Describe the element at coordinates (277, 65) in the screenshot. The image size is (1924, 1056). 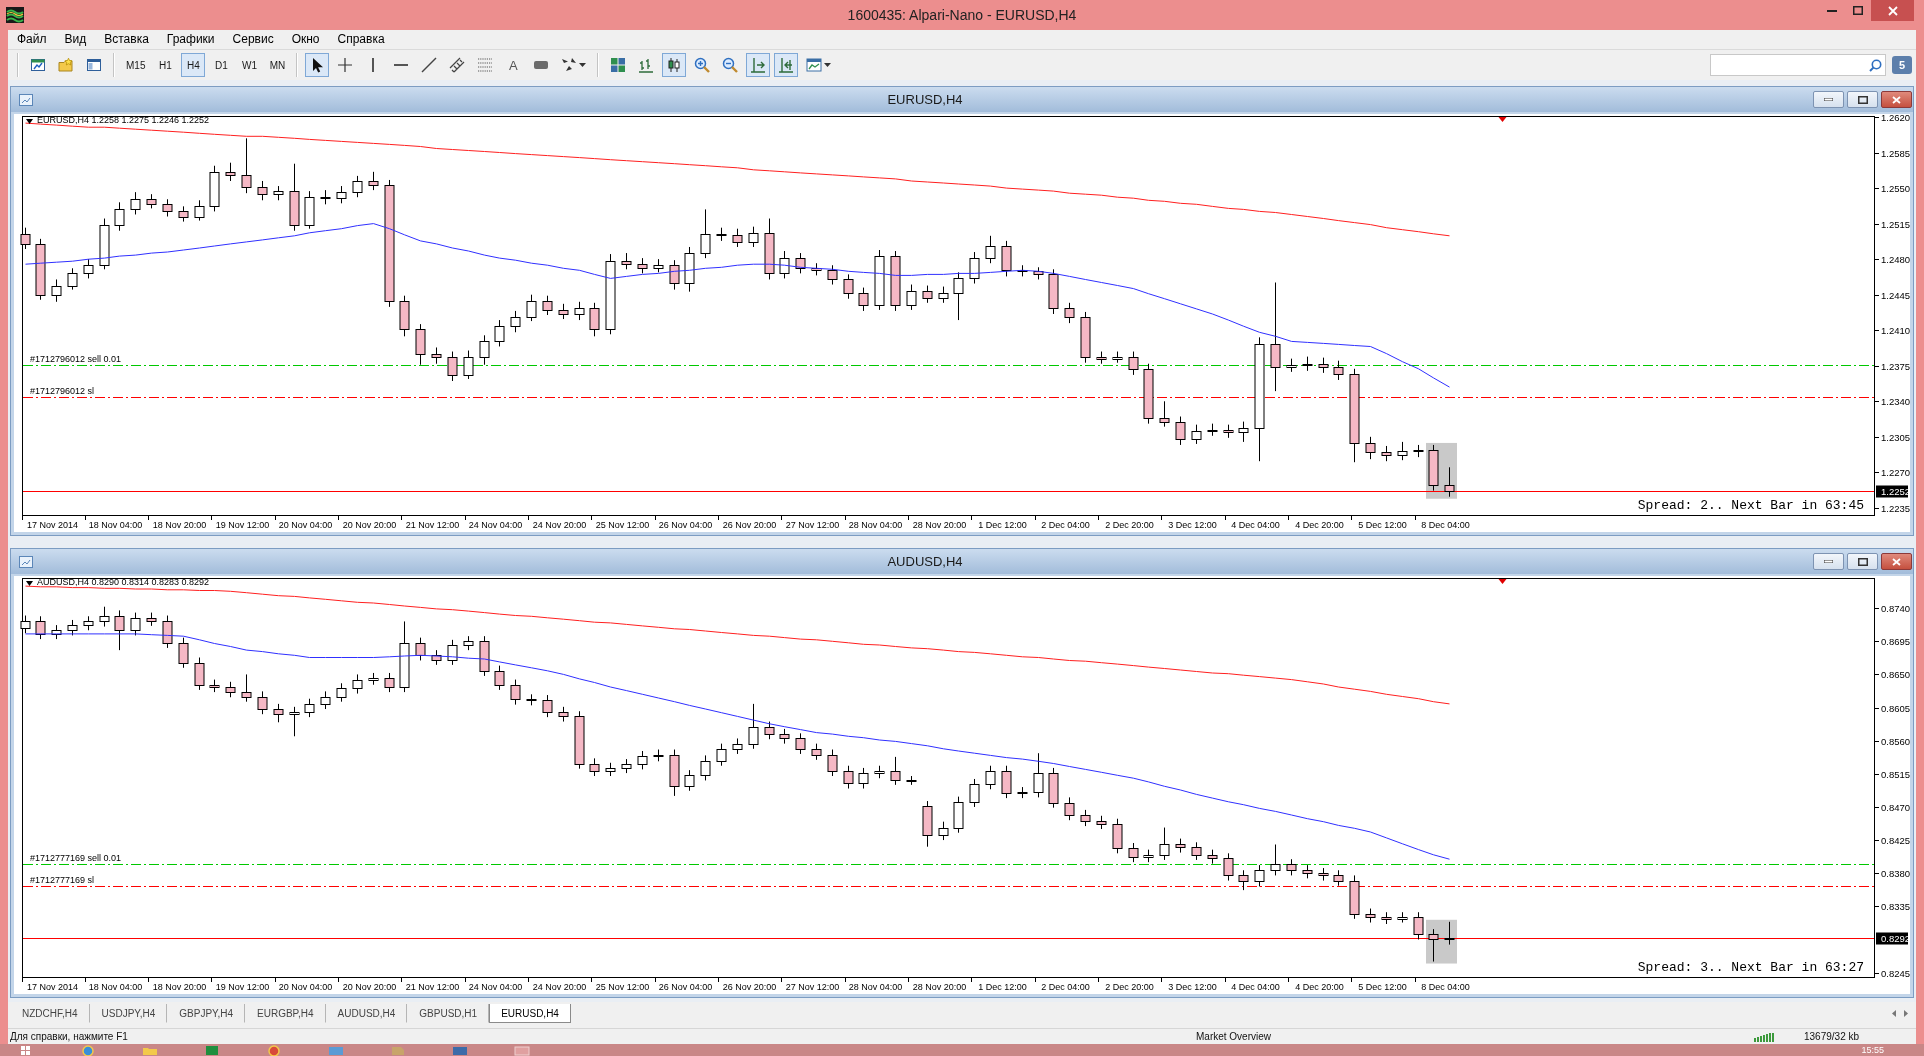
I see `timeframe-button: MN` at that location.